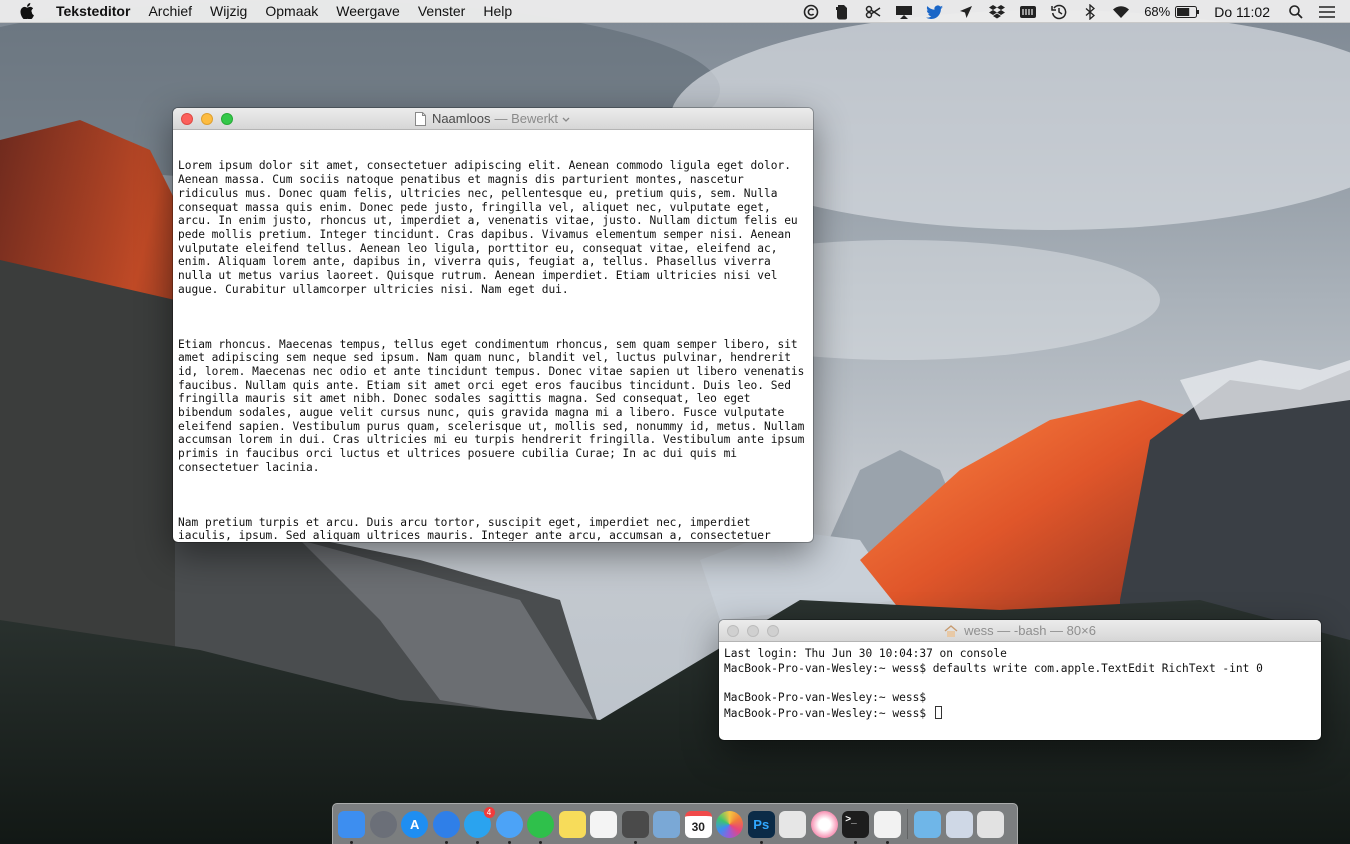  Describe the element at coordinates (1295, 11) in the screenshot. I see `spotlight-search-icon` at that location.